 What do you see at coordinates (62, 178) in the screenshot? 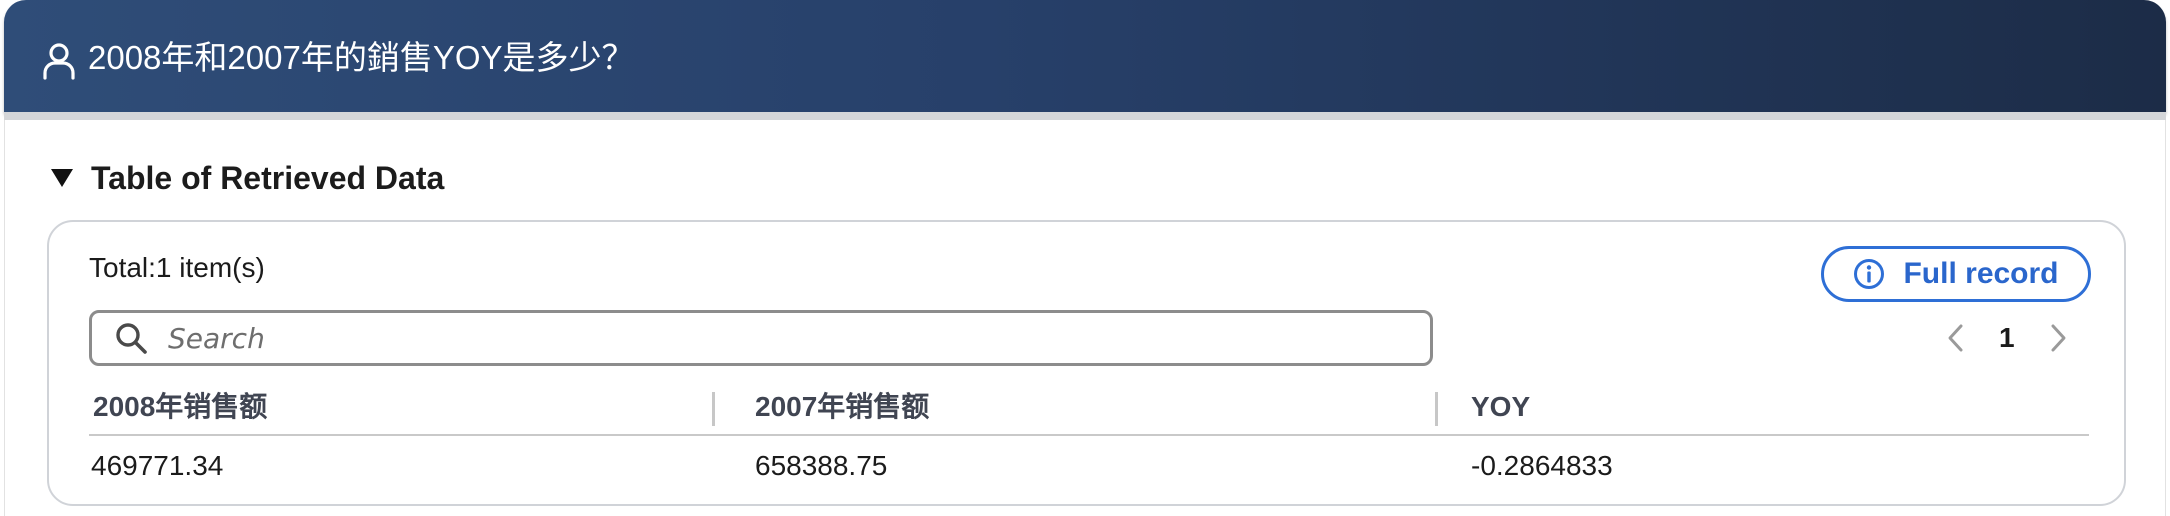
I see `triangle-down-icon` at bounding box center [62, 178].